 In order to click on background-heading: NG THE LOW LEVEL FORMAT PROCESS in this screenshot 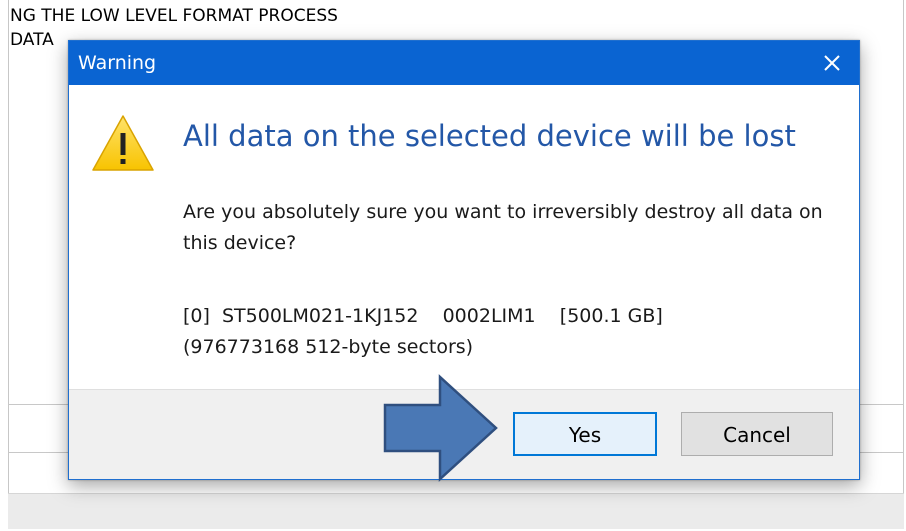, I will do `click(174, 16)`.